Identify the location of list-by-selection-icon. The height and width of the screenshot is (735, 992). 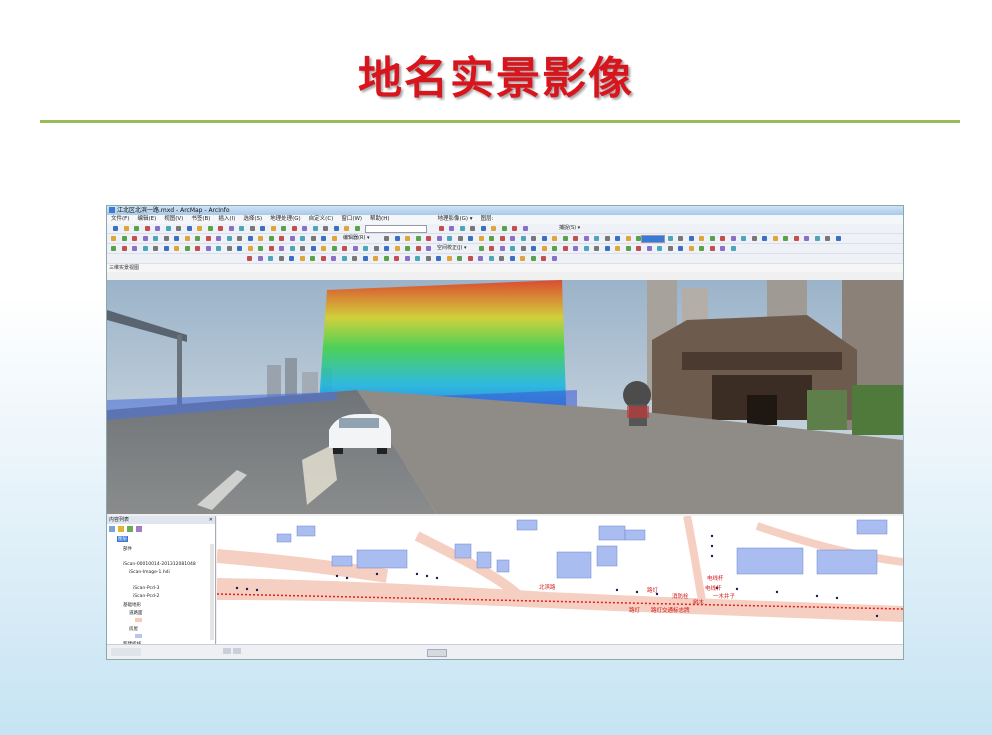
(139, 529).